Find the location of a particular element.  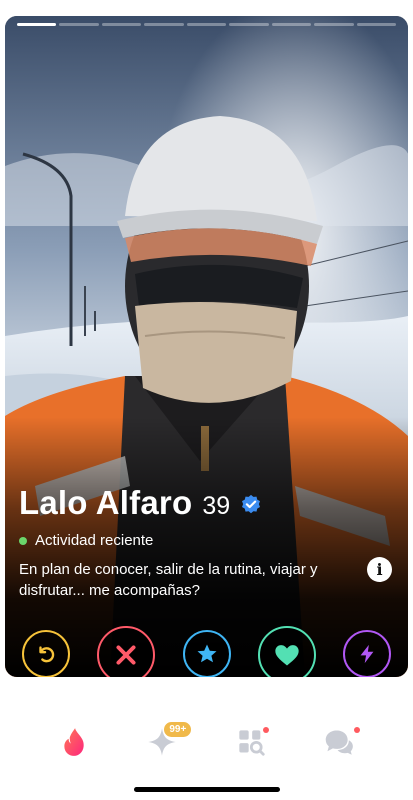

explore-grid-icon is located at coordinates (251, 743).